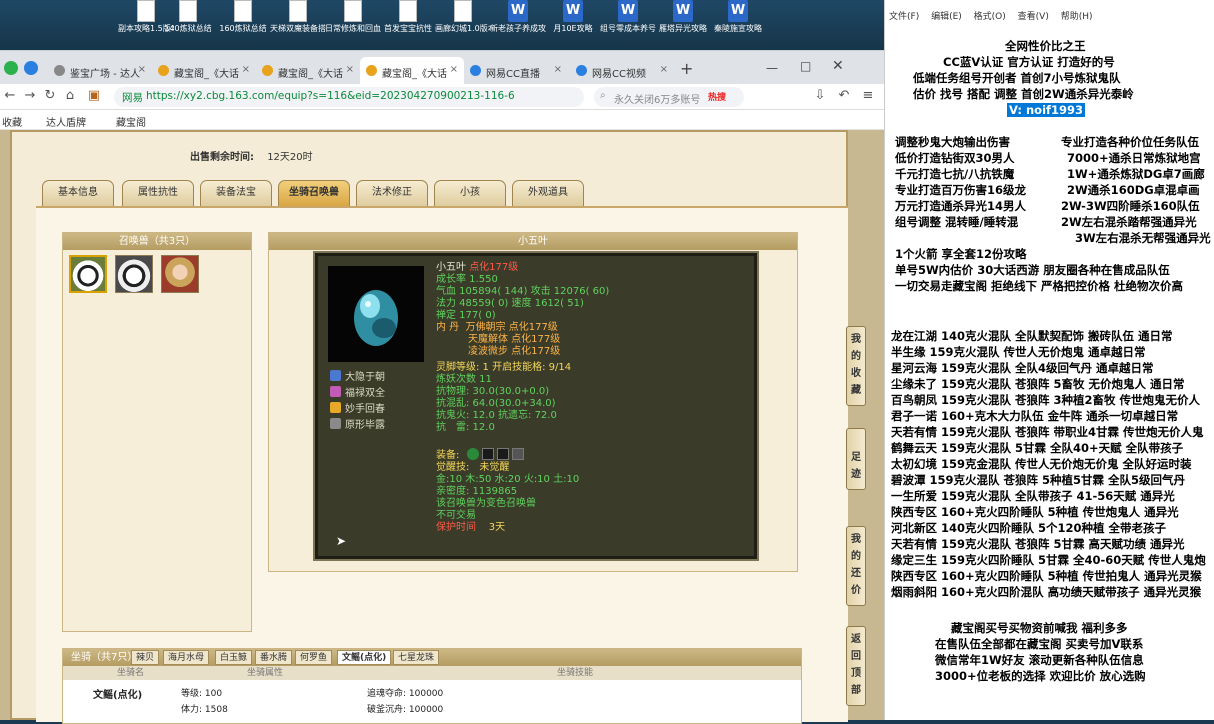  I want to click on browser-tab-active: 藏宝阁_《大话 ×, so click(412, 71).